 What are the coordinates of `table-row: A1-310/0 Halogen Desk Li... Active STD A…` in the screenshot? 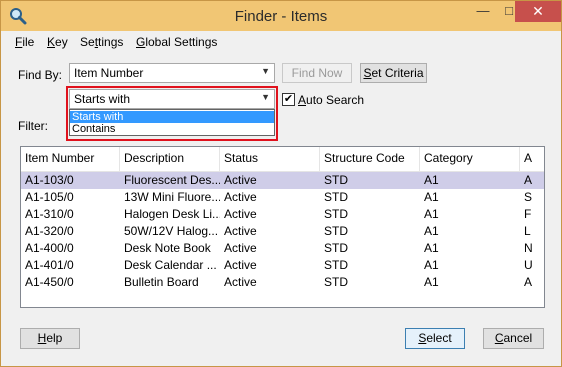 It's located at (282, 214).